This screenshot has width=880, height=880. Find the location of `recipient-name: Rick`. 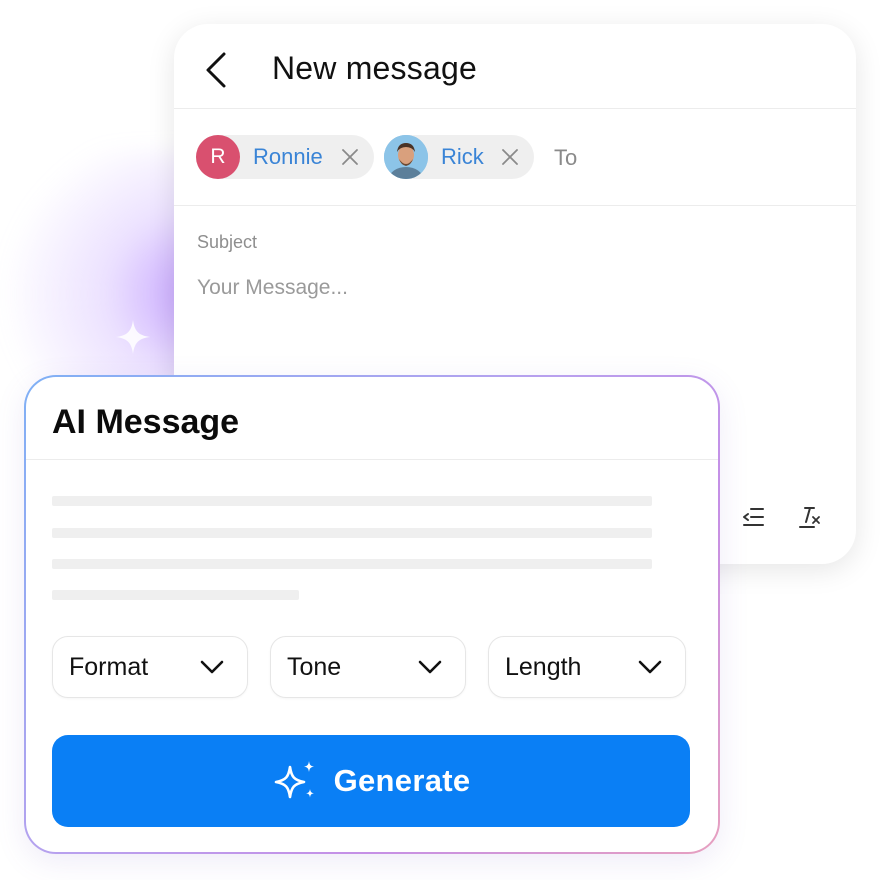

recipient-name: Rick is located at coordinates (462, 156).